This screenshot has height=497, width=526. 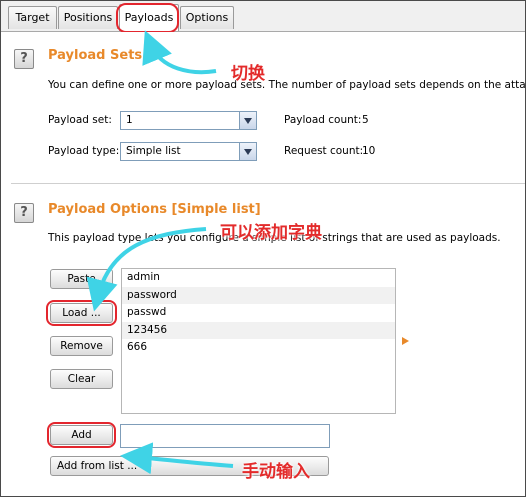 What do you see at coordinates (179, 52) in the screenshot?
I see `switch-arrow` at bounding box center [179, 52].